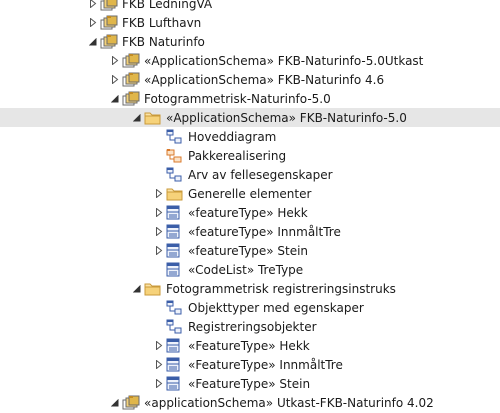 The height and width of the screenshot is (413, 500). I want to click on tree-item: «ApplicationSchema» FKB-Naturinfo-5.0, so click(250, 117).